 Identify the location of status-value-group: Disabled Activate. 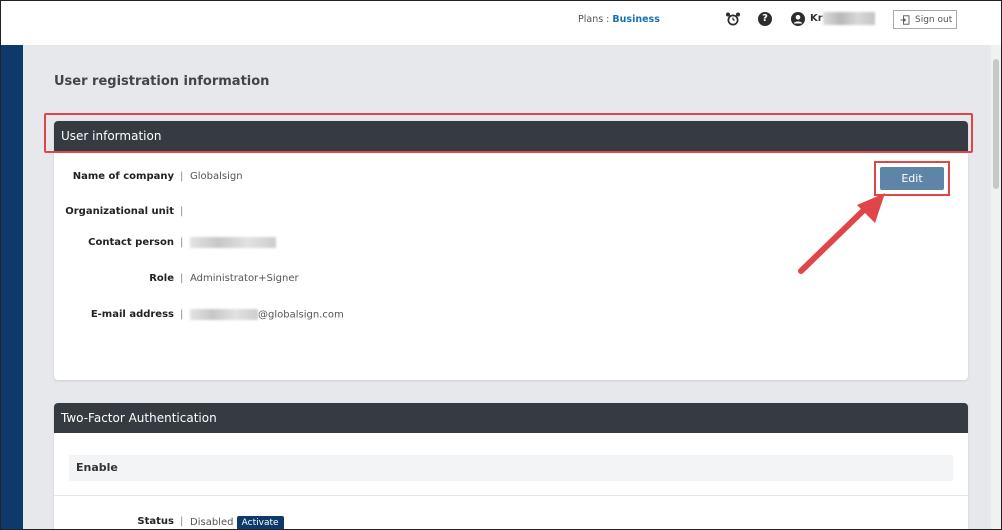
(237, 522).